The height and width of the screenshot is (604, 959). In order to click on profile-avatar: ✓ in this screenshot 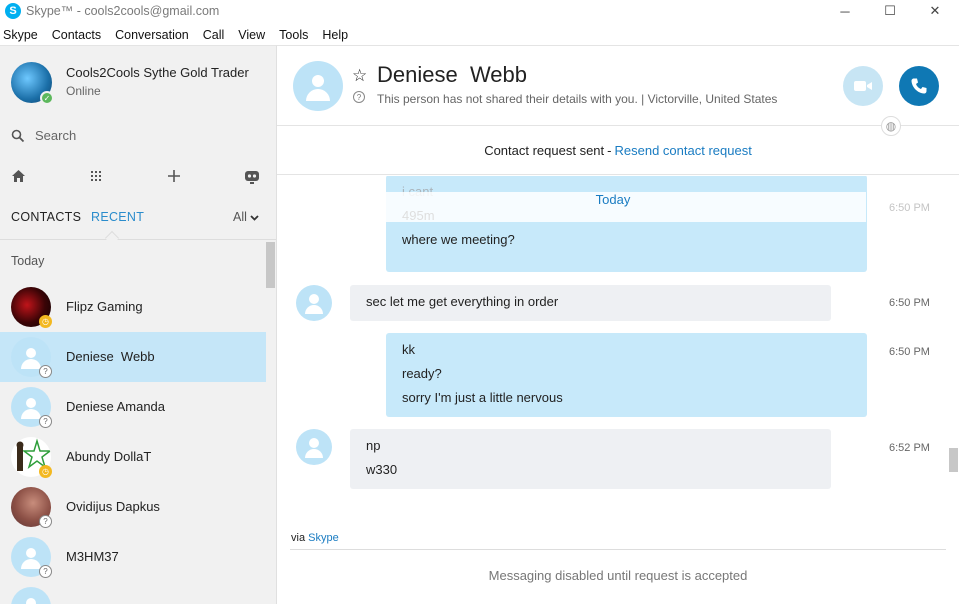, I will do `click(32, 83)`.